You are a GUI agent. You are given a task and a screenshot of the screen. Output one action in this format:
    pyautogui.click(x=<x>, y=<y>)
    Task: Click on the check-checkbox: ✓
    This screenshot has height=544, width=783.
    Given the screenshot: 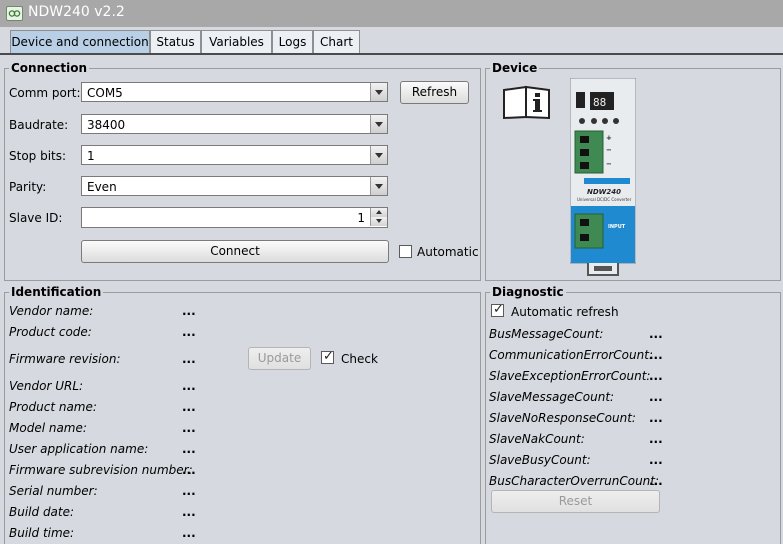 What is the action you would take?
    pyautogui.click(x=327, y=356)
    